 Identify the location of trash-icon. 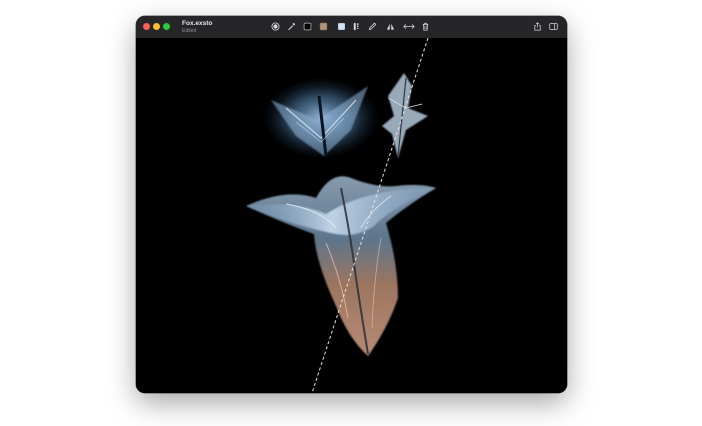
(425, 26).